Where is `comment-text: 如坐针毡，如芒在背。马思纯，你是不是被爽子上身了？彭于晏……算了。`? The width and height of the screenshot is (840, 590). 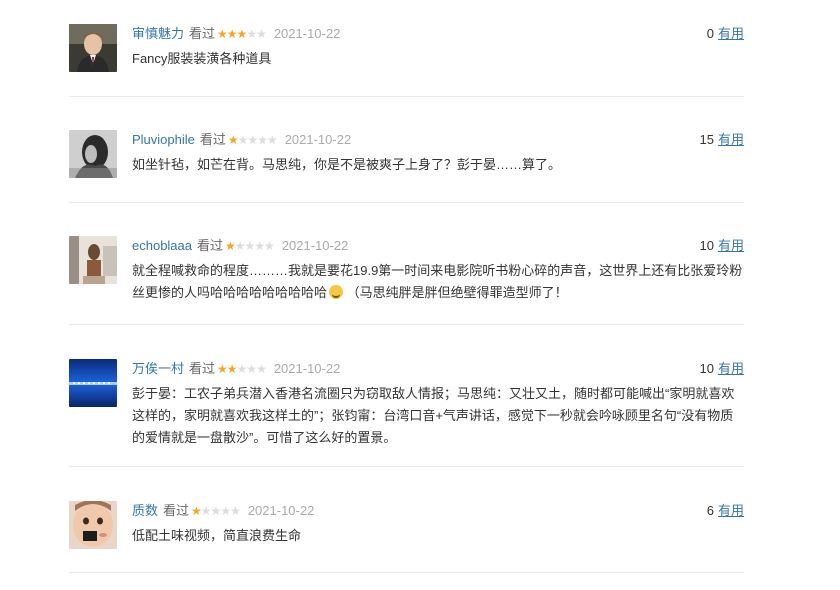
comment-text: 如坐针毡，如芒在背。马思纯，你是不是被爽子上身了？彭于晏……算了。 is located at coordinates (347, 164).